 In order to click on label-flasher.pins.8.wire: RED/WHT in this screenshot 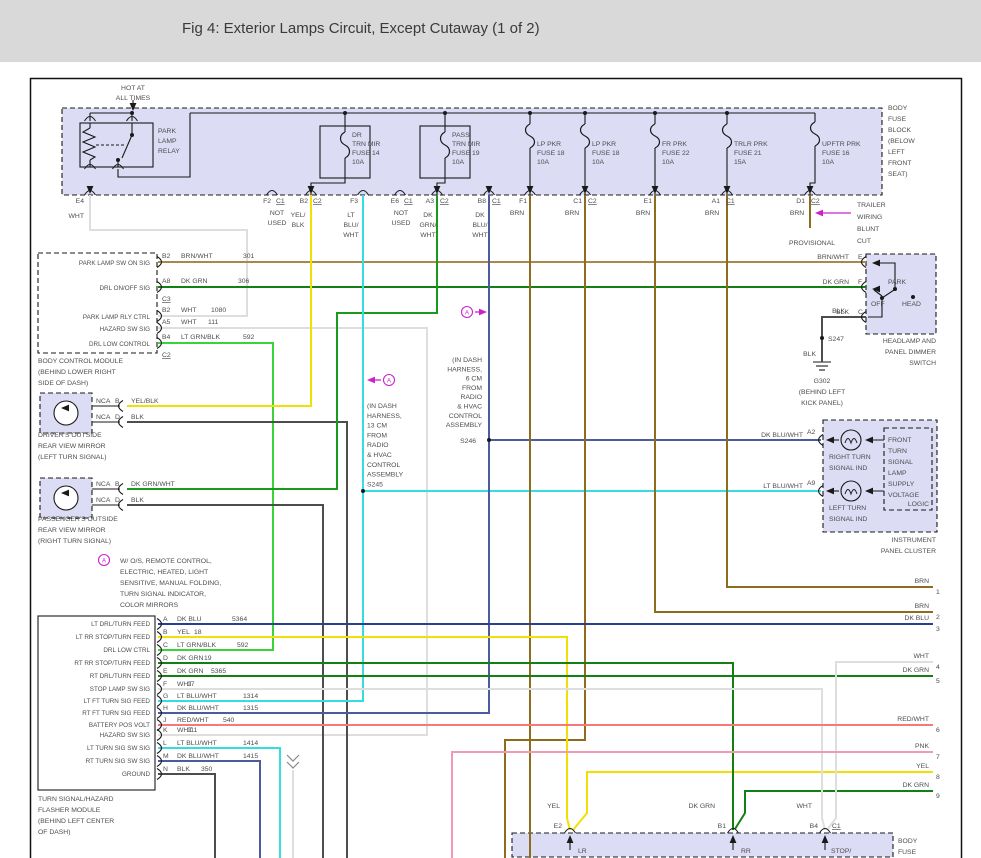, I will do `click(193, 720)`.